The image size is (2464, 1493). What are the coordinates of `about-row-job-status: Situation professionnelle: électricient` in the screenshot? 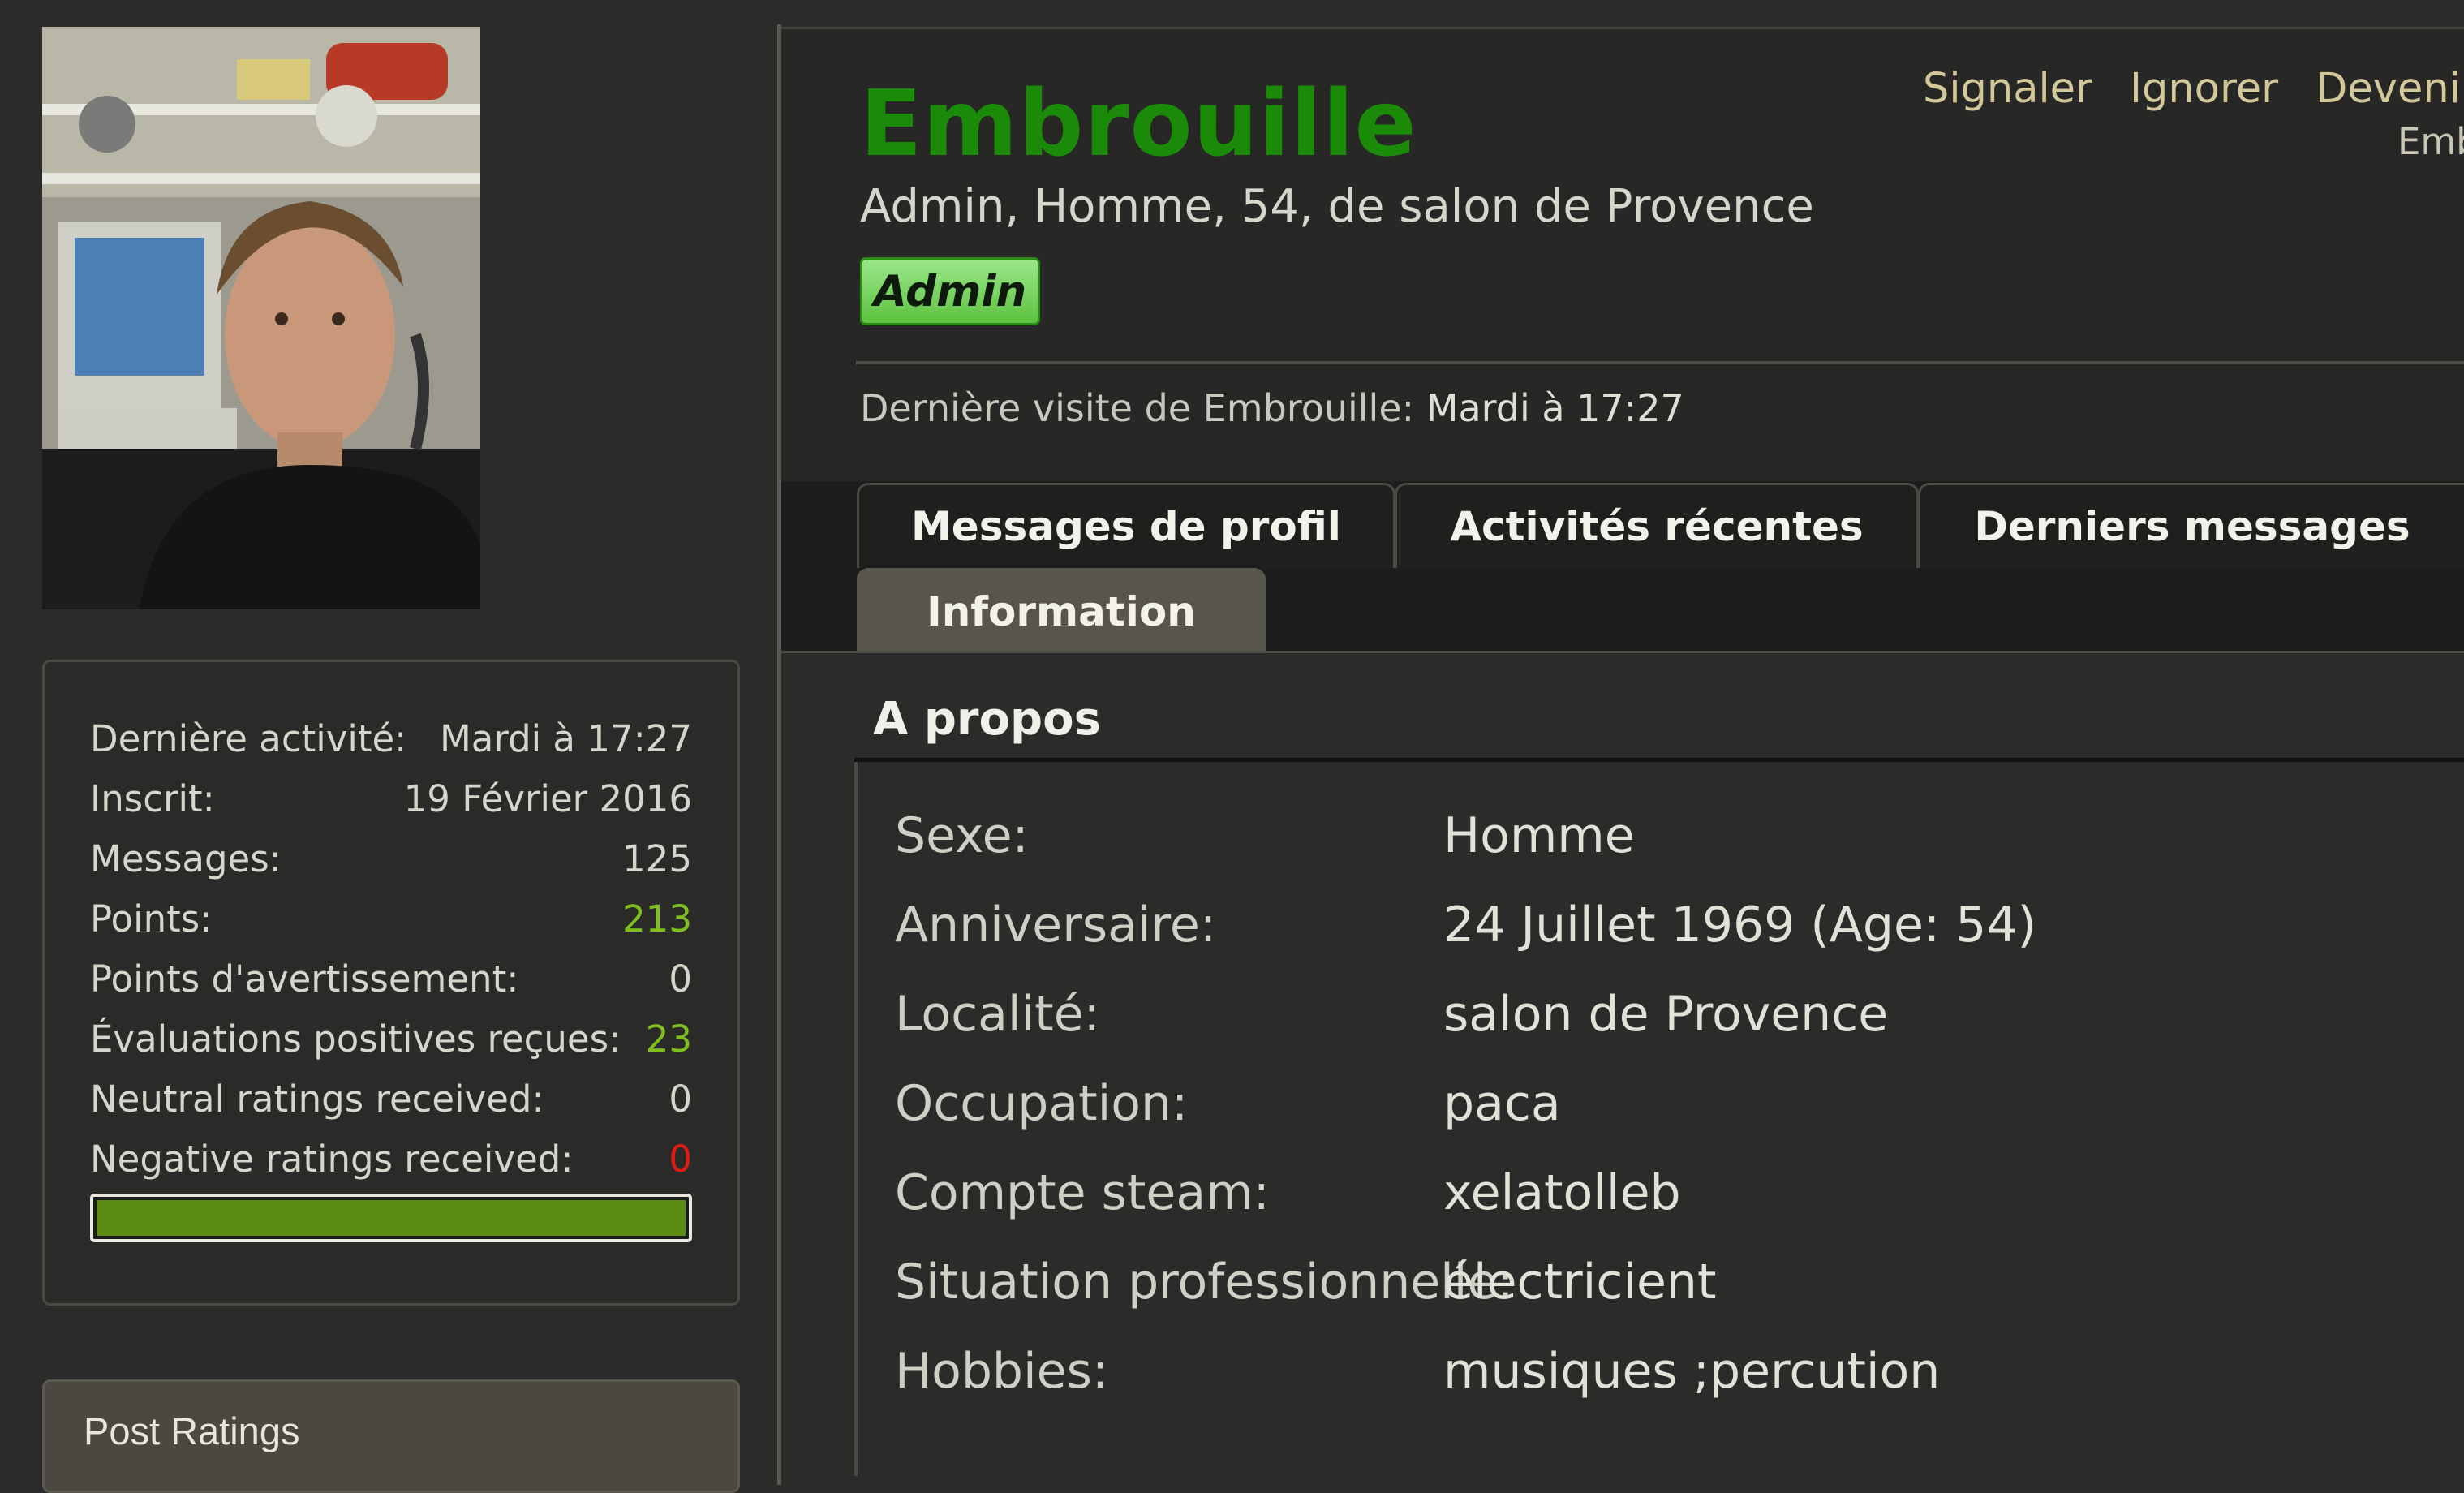 It's located at (1305, 1282).